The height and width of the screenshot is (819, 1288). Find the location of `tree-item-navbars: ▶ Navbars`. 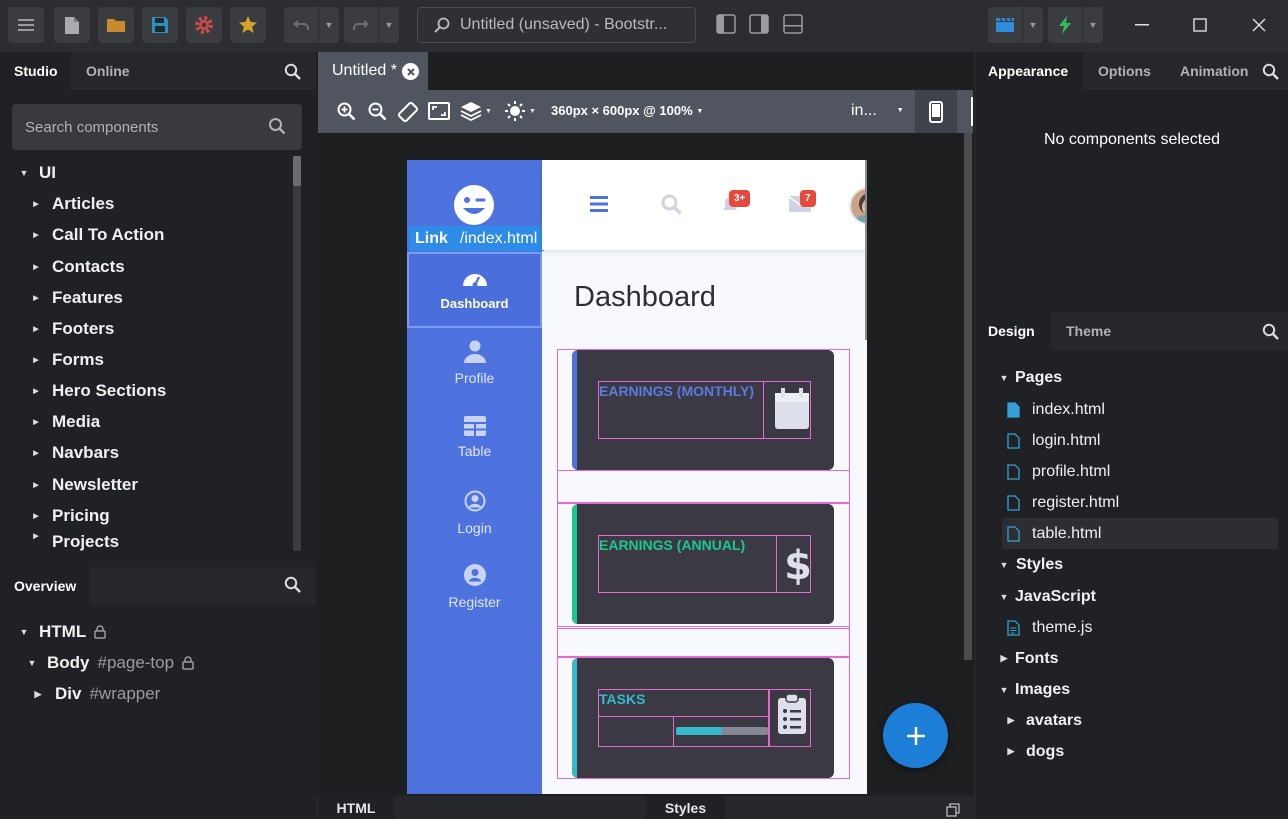

tree-item-navbars: ▶ Navbars is located at coordinates (73, 453).